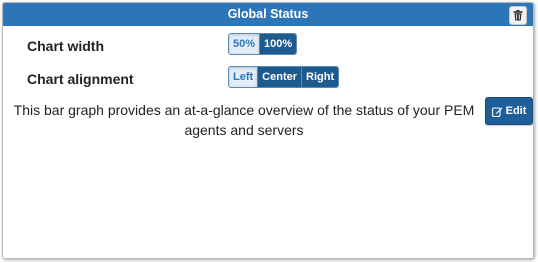  Describe the element at coordinates (244, 44) in the screenshot. I see `chart-width-option-50: 50%` at that location.